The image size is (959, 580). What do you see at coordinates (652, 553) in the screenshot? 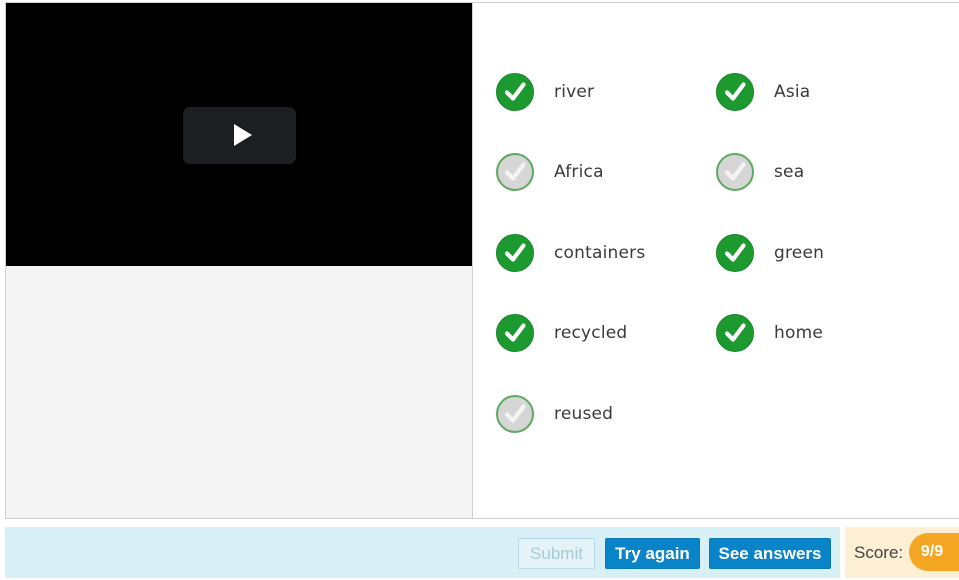
I see `try-again-button: Try again` at bounding box center [652, 553].